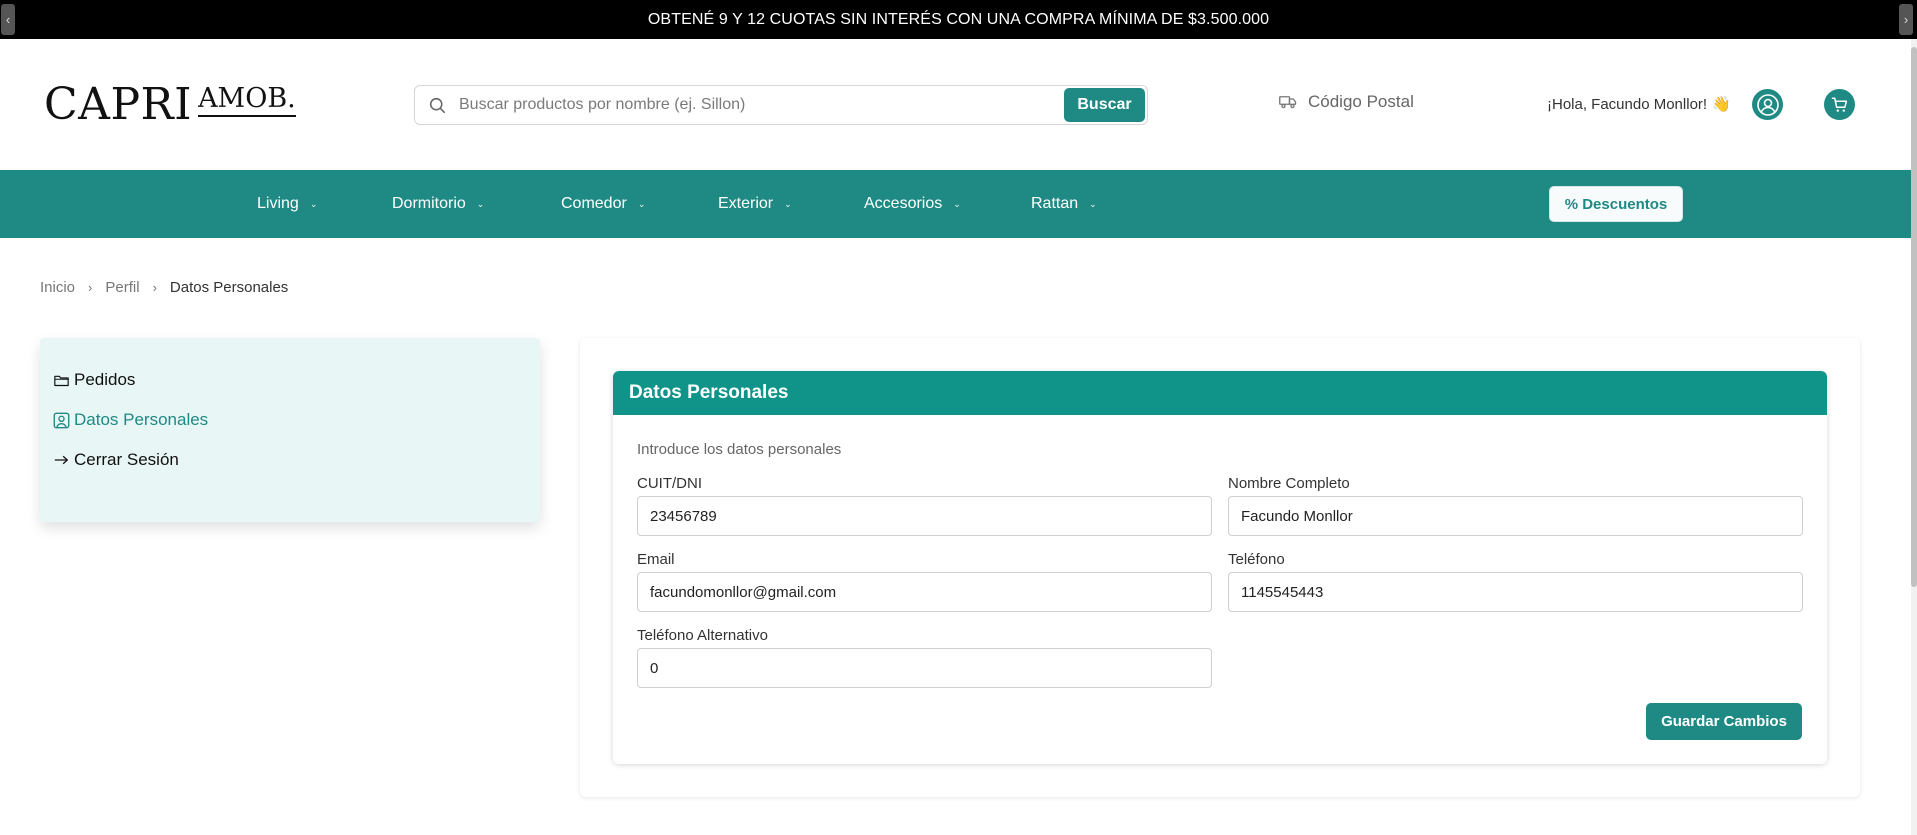 The height and width of the screenshot is (835, 1917). I want to click on nav-item-rattan: Rattan ⌄, so click(1064, 204).